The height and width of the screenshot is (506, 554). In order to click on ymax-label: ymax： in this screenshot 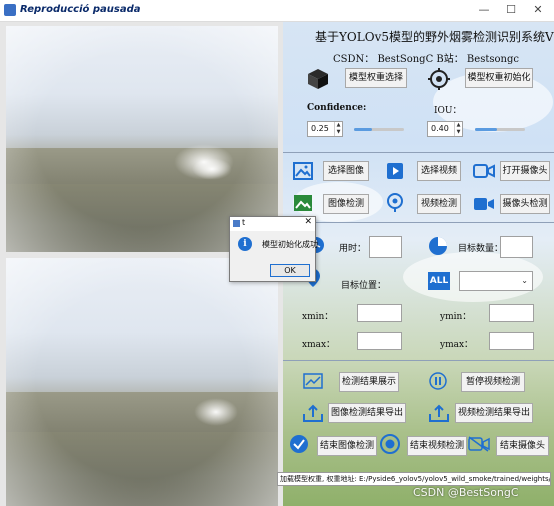, I will do `click(457, 345)`.